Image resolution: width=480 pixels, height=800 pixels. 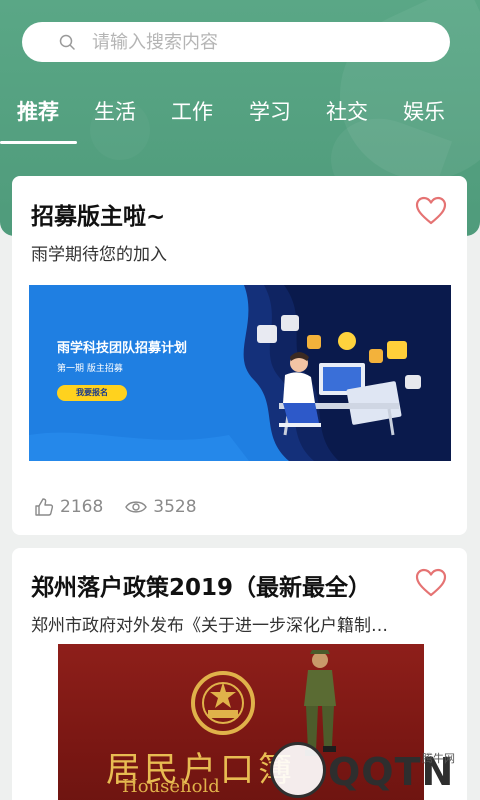 I want to click on national-emblem-icon, so click(x=223, y=703).